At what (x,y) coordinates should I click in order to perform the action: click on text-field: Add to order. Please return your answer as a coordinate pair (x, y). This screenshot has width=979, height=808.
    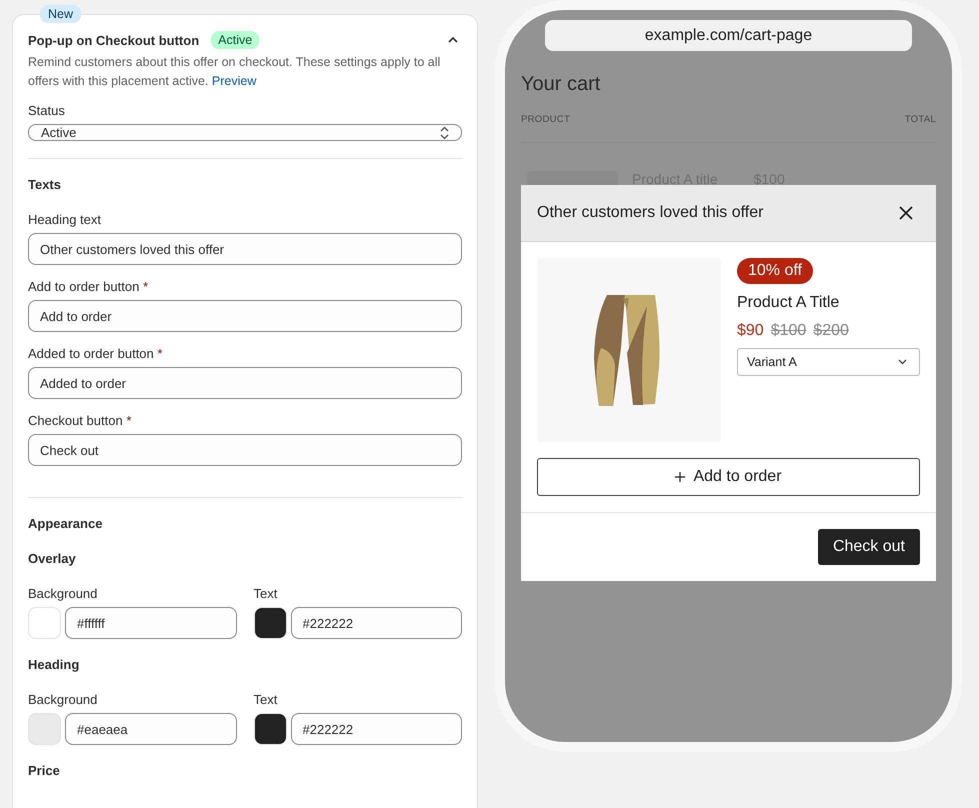
    Looking at the image, I should click on (245, 316).